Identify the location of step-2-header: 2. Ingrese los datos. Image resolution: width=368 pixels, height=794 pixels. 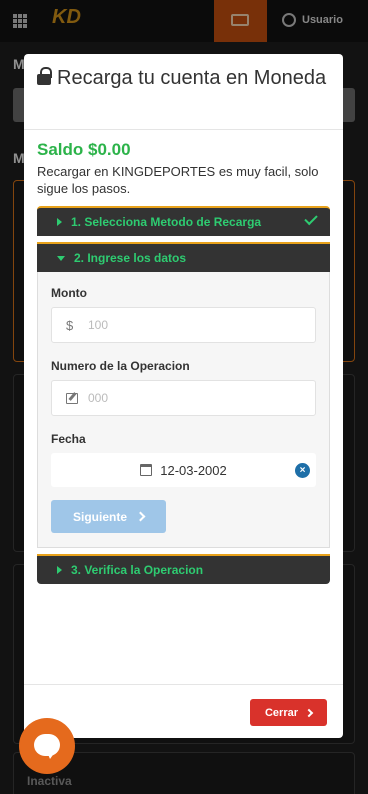
(183, 257).